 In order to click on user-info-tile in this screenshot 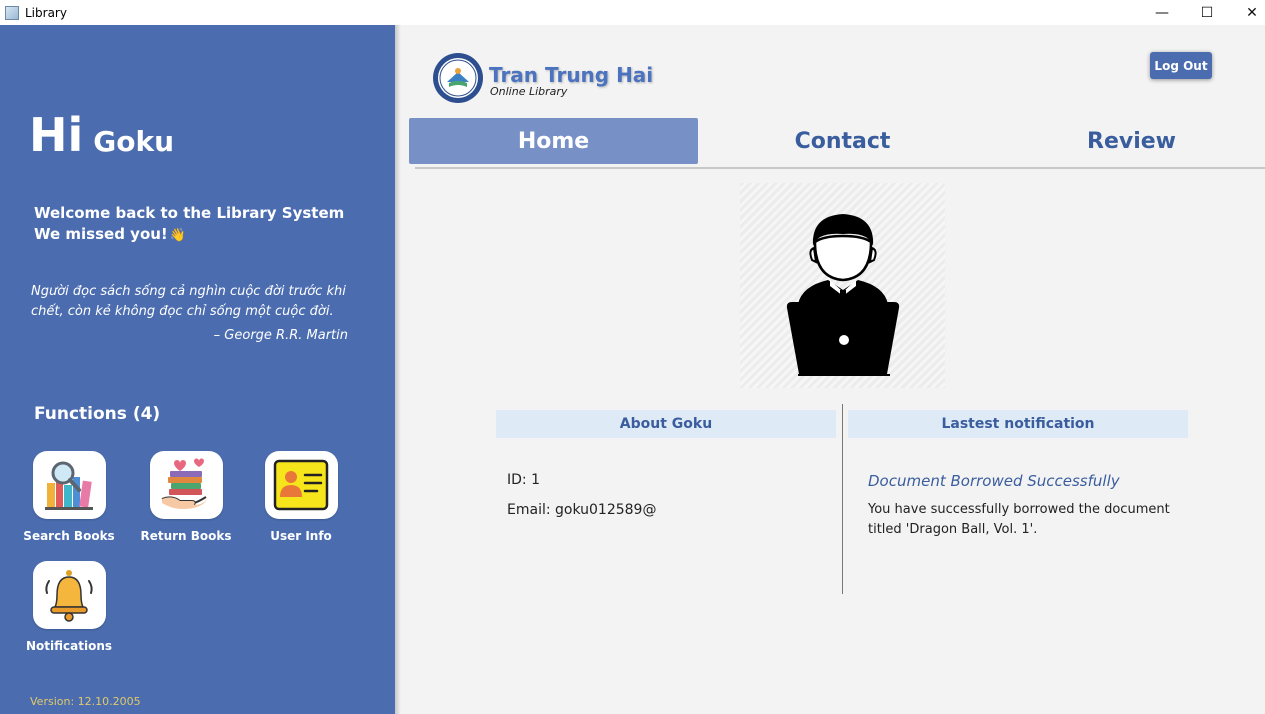, I will do `click(301, 485)`.